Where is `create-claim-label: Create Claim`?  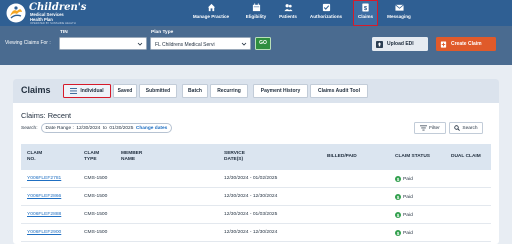 create-claim-label: Create Claim is located at coordinates (466, 44).